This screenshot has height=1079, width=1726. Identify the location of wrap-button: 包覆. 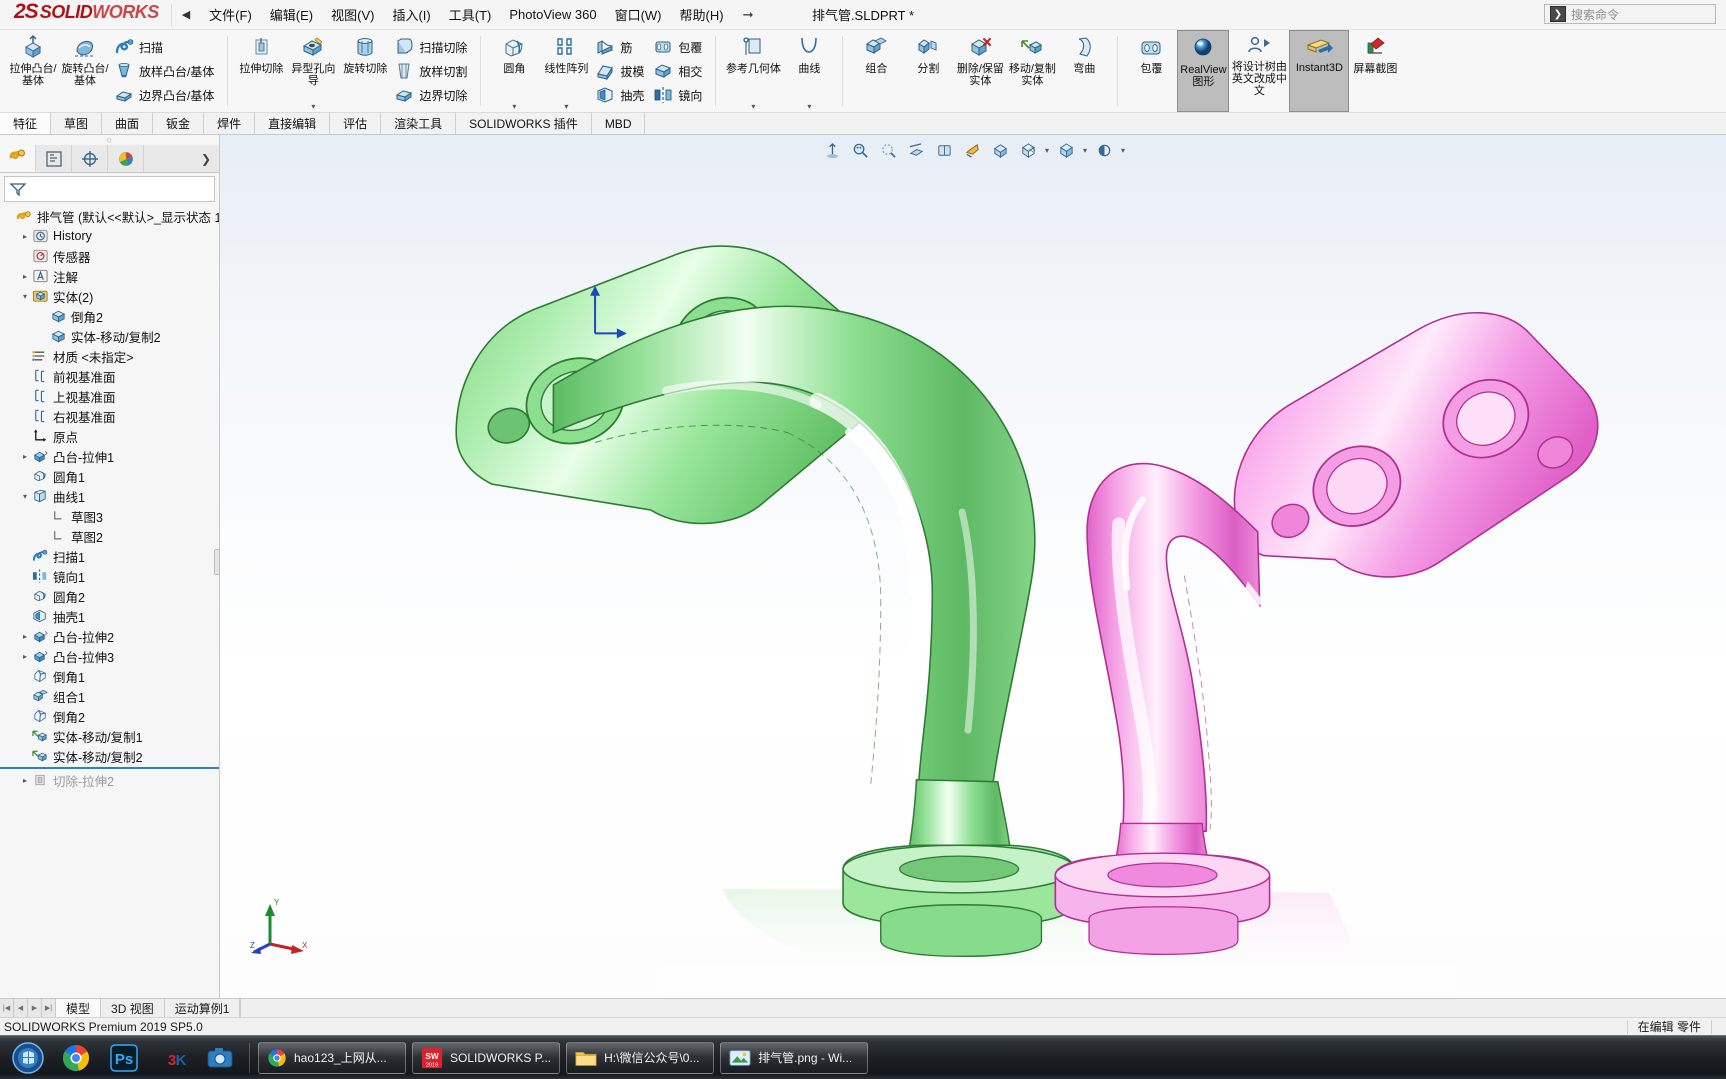
(679, 47).